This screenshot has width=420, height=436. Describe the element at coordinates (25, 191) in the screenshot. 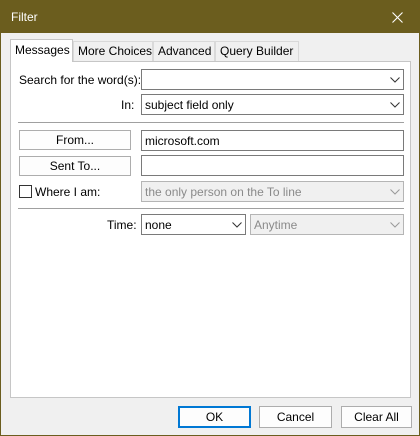

I see `where-i-am-checkbox` at that location.